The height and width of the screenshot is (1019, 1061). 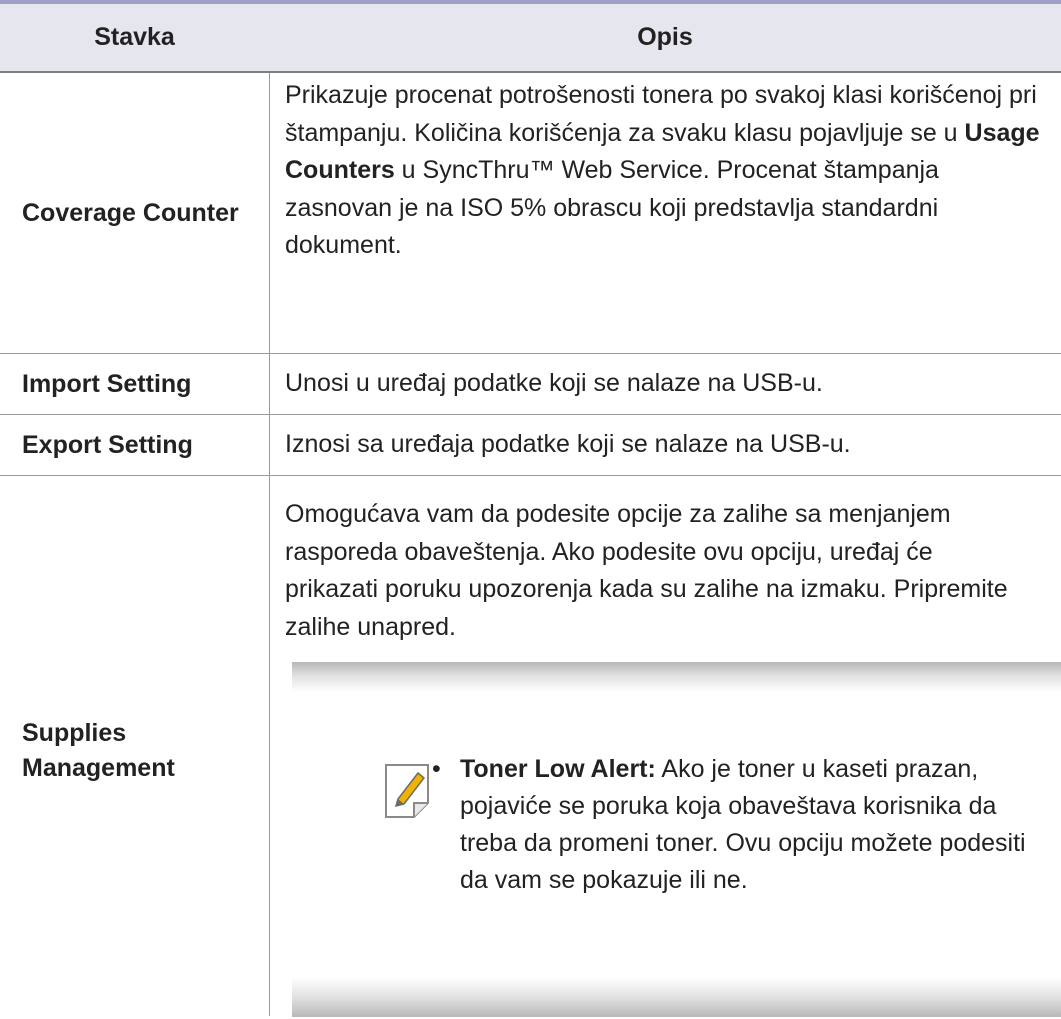 I want to click on header-description: Opis, so click(x=665, y=37).